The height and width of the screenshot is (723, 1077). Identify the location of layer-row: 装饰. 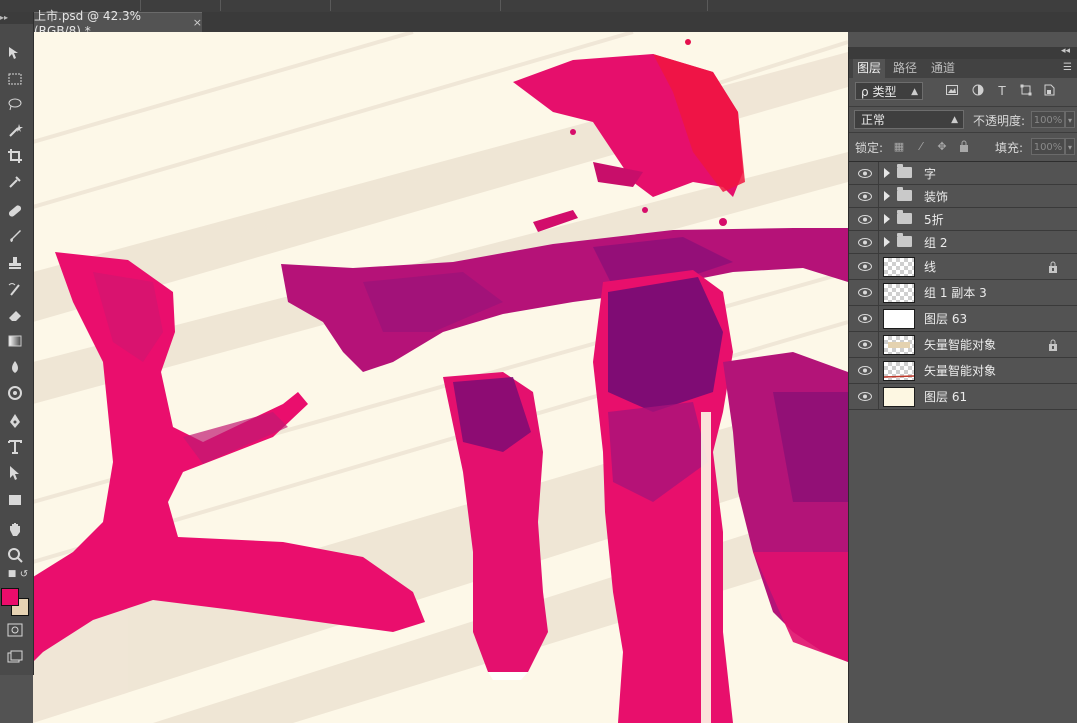
(963, 196).